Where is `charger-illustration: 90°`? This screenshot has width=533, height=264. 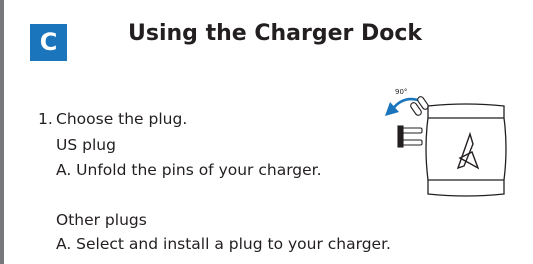
charger-illustration: 90° is located at coordinates (450, 145).